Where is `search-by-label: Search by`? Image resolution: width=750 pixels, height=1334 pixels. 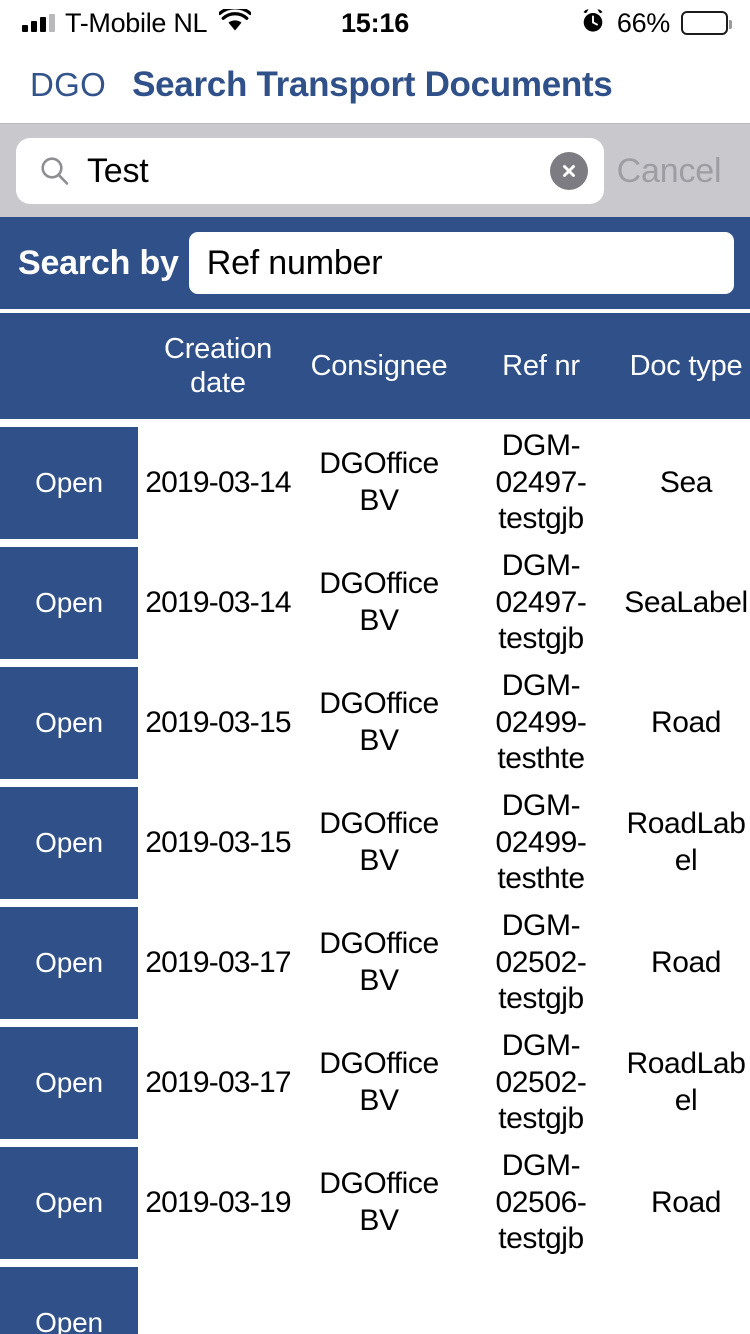 search-by-label: Search by is located at coordinates (98, 262).